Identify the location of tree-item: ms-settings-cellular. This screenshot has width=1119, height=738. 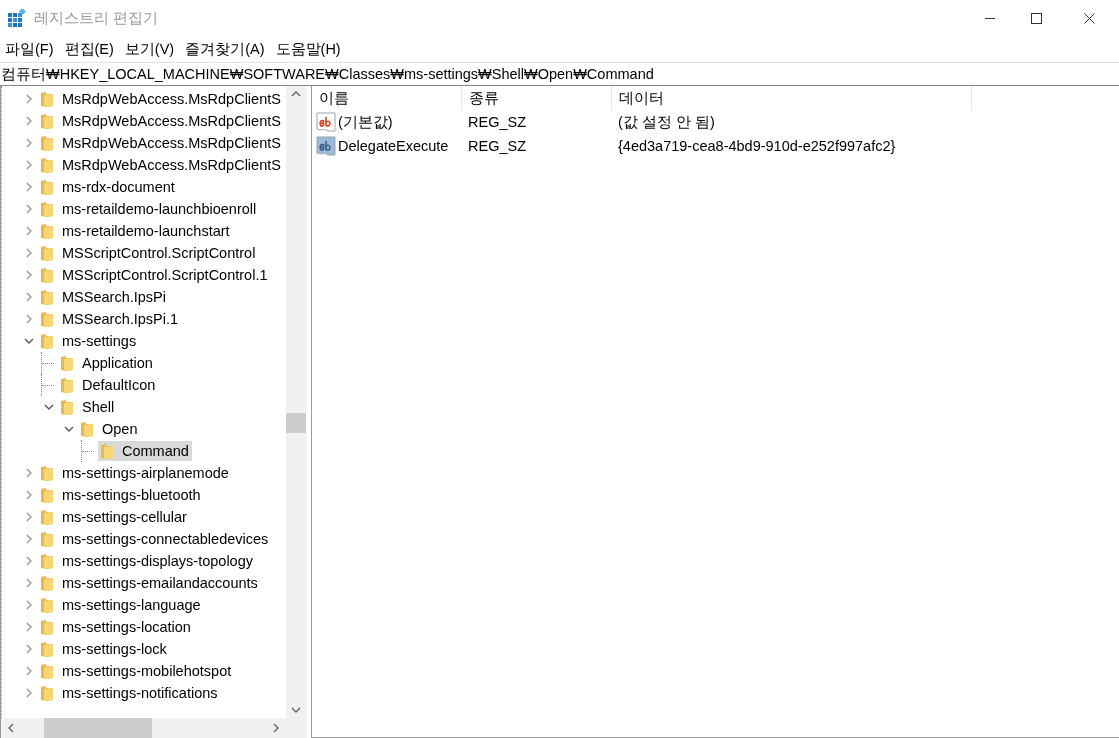
(114, 517).